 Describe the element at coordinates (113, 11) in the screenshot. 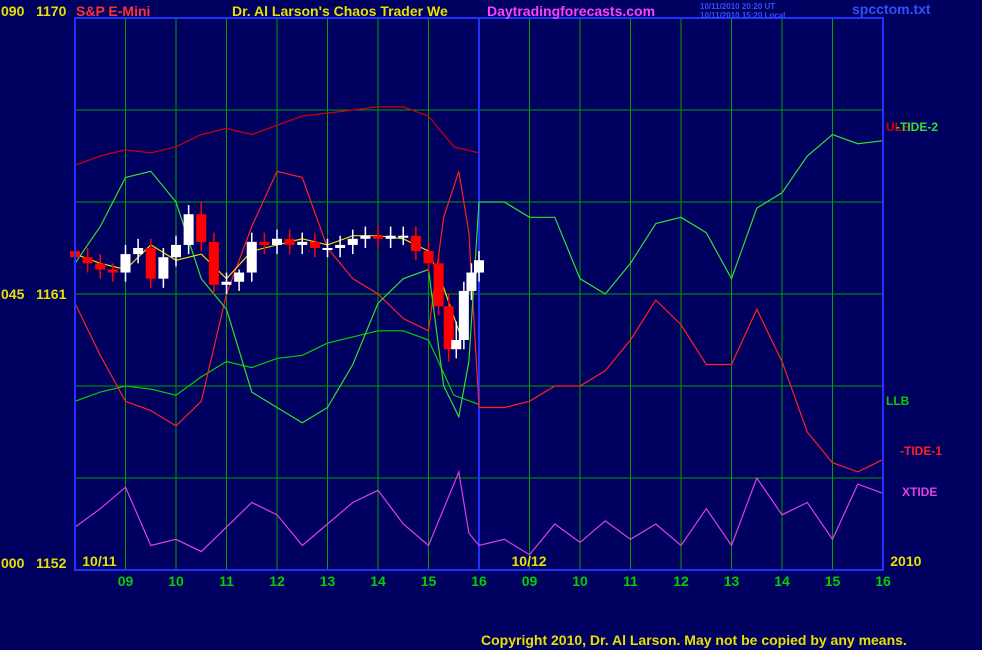

I see `instrument-label: S&P E-Mini` at that location.